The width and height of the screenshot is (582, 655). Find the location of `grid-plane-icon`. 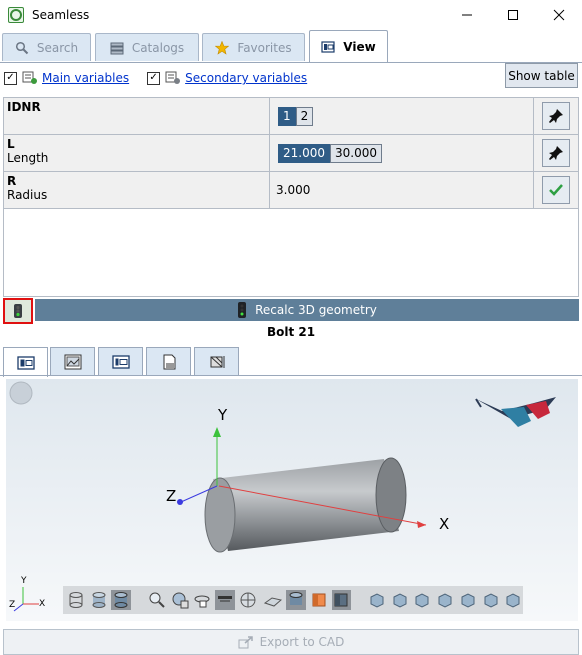

grid-plane-icon is located at coordinates (274, 600).